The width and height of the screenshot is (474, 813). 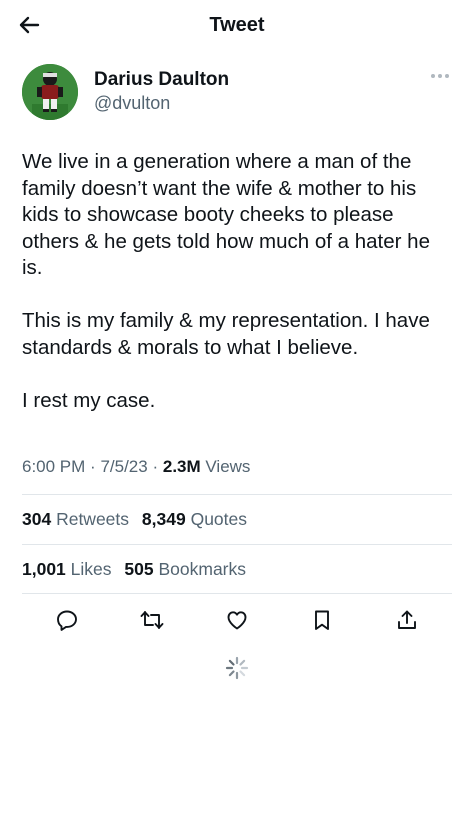 I want to click on more-button, so click(x=440, y=76).